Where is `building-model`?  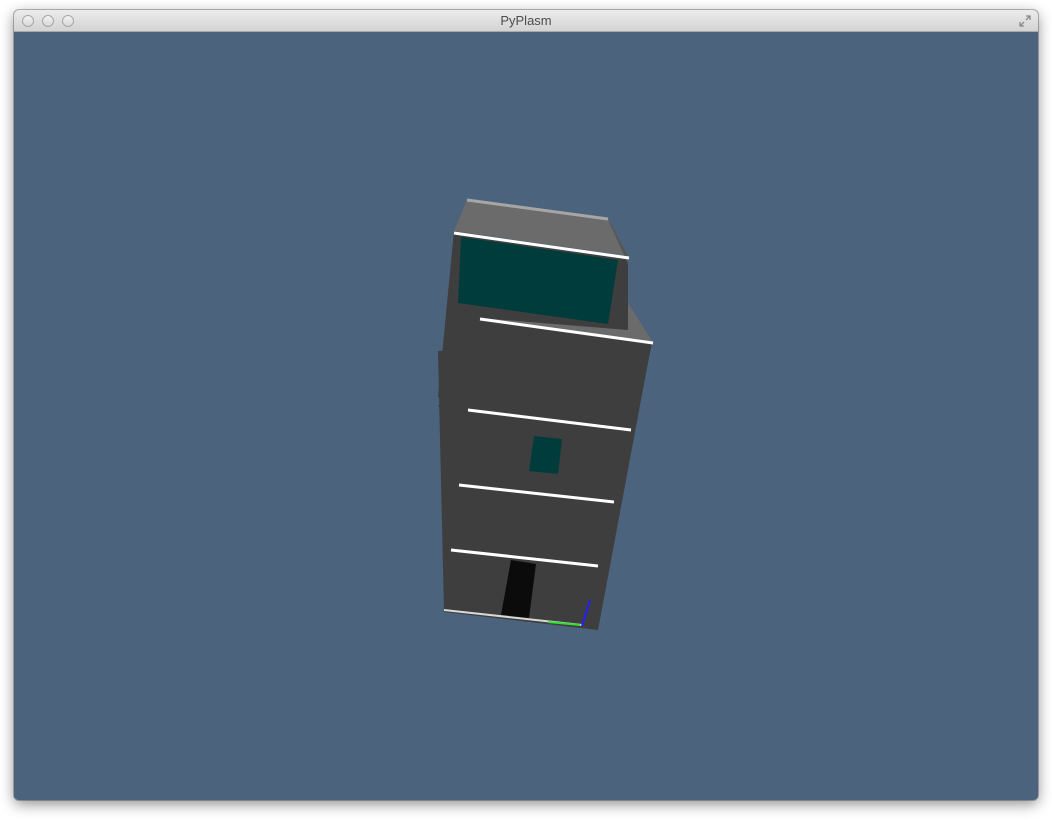 building-model is located at coordinates (546, 414).